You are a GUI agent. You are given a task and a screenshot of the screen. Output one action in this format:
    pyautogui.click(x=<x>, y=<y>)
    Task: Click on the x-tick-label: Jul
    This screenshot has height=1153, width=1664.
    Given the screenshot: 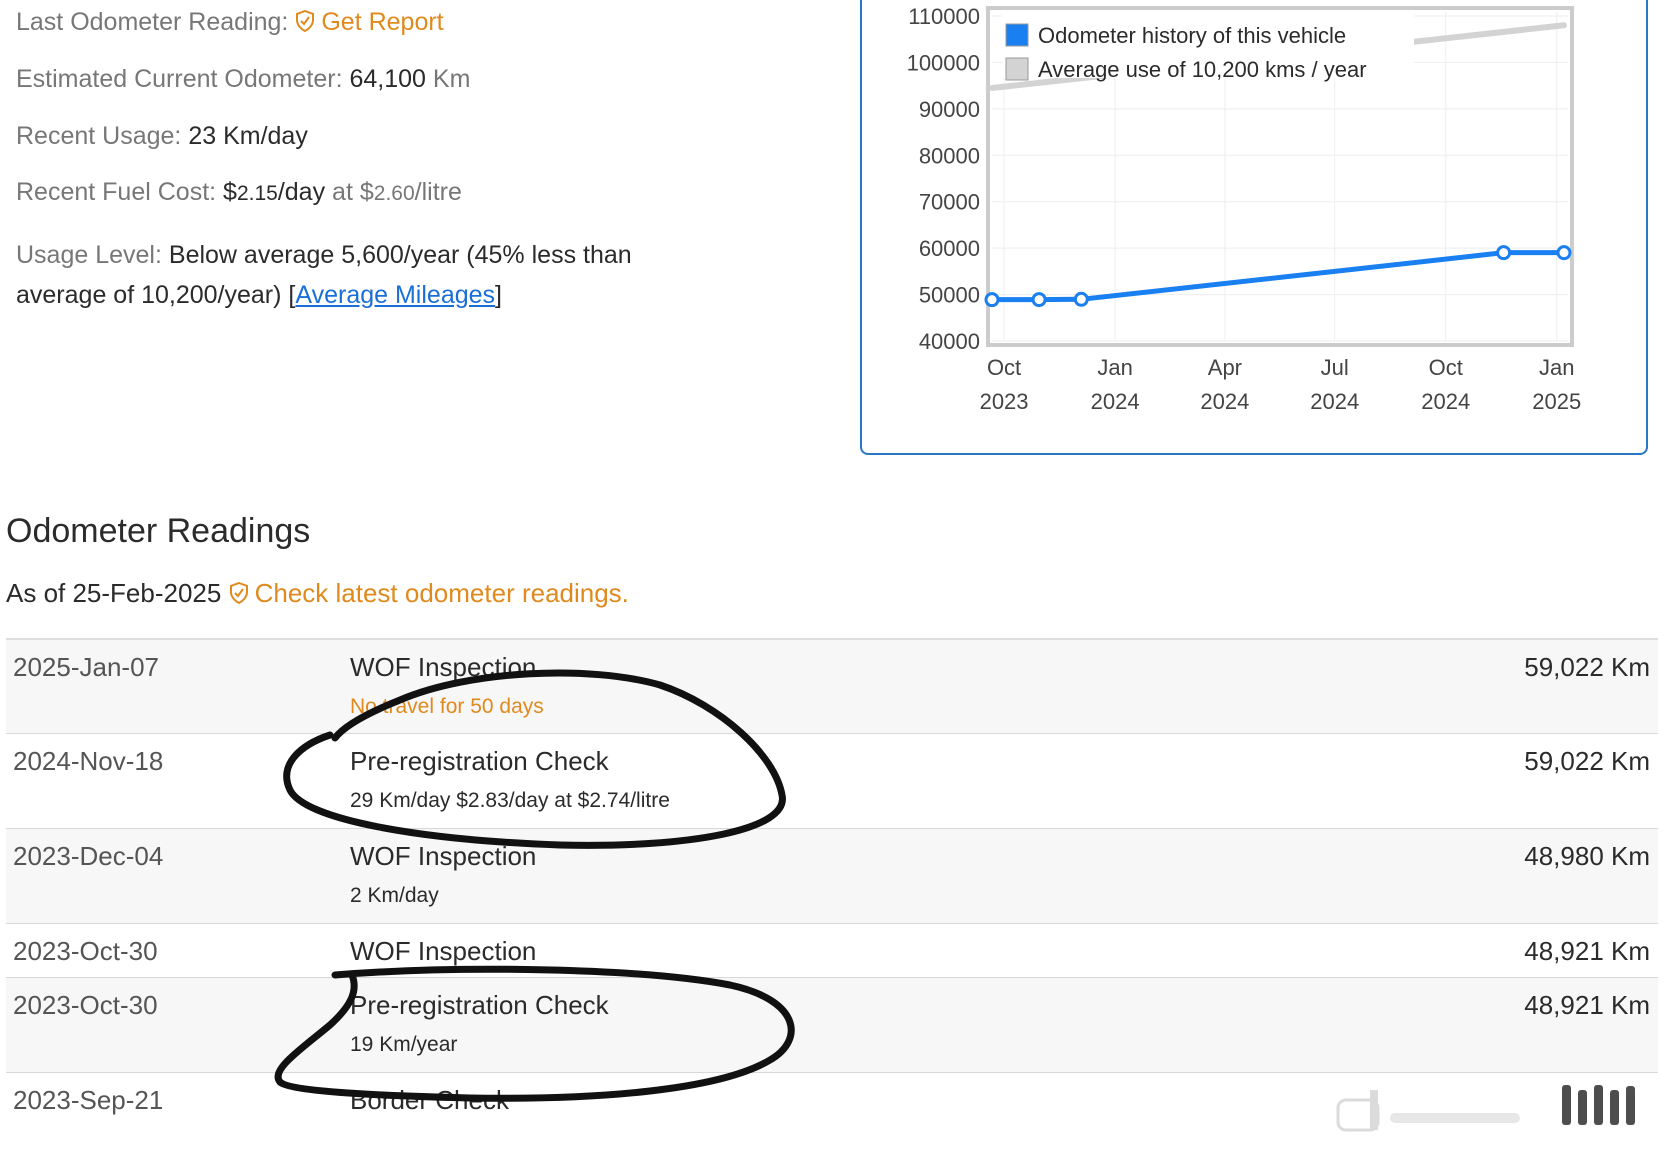 What is the action you would take?
    pyautogui.click(x=1335, y=367)
    